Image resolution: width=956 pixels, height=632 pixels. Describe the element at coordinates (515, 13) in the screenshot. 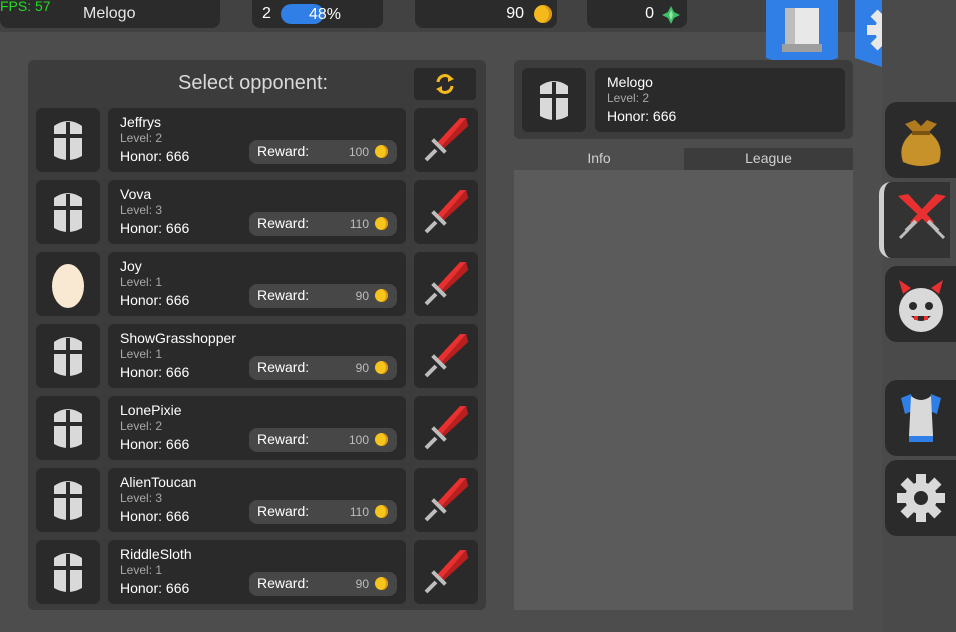

I see `gold-amount: 90` at that location.